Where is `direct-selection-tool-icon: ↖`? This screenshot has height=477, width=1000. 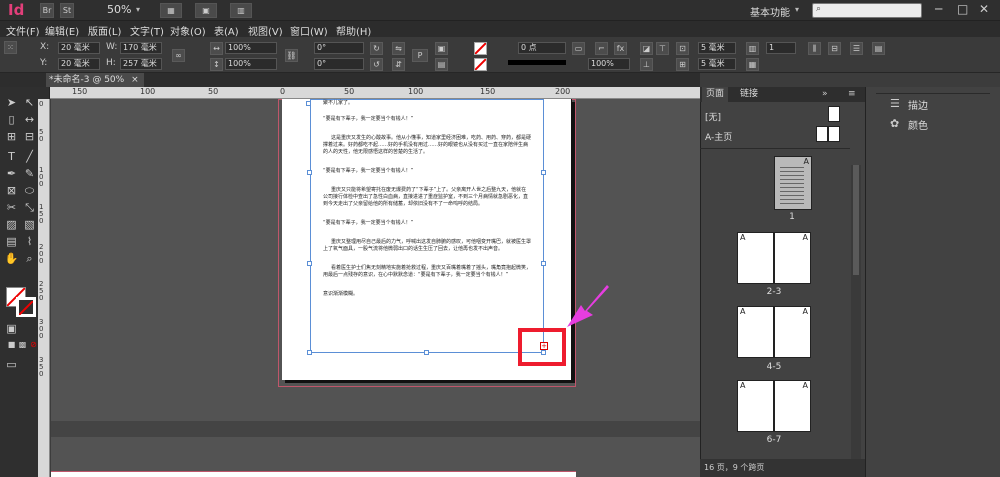
direct-selection-tool-icon: ↖ is located at coordinates (29, 102).